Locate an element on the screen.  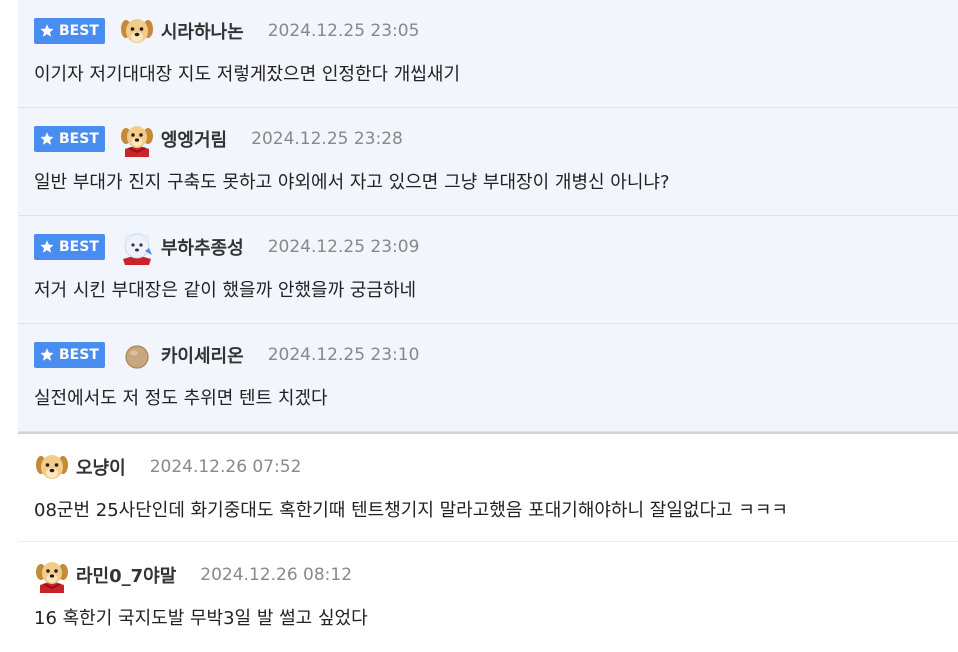
comment-date: 2024.12.25 23:10 is located at coordinates (343, 355).